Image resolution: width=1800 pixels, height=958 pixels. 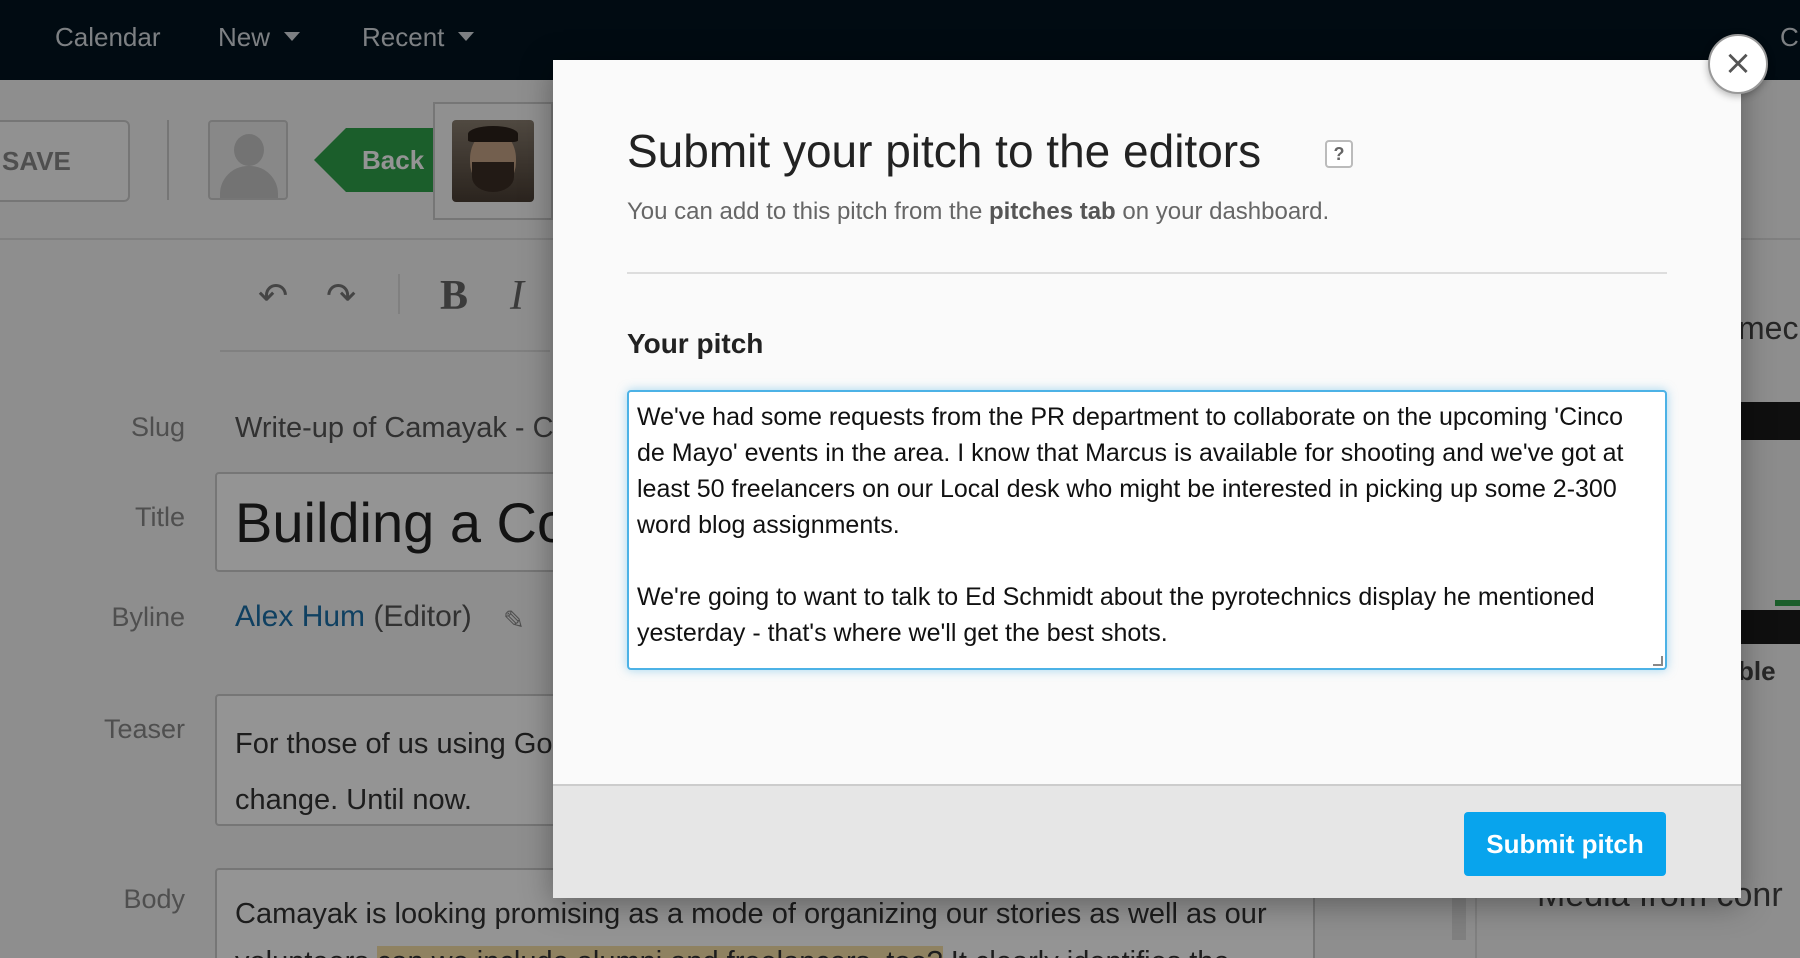 What do you see at coordinates (1052, 211) in the screenshot?
I see `pitches-tab-reference: pitches tab` at bounding box center [1052, 211].